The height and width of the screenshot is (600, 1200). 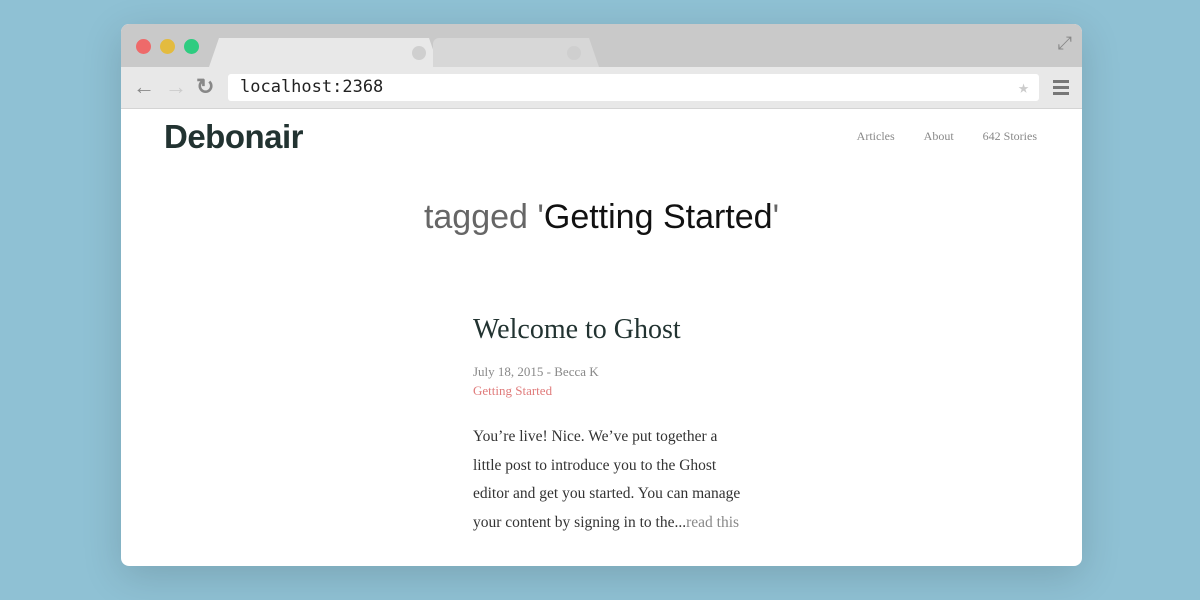 I want to click on post-meta: July 18, 2015 - Becca K, so click(x=536, y=371).